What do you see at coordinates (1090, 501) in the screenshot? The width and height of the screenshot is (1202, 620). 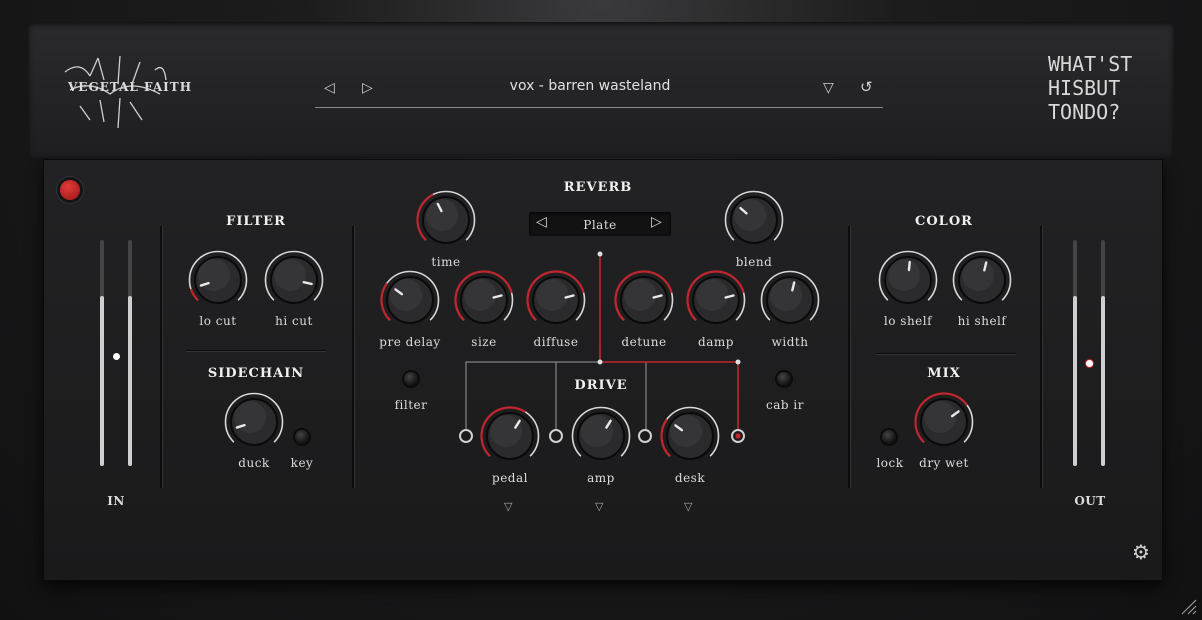 I see `out-label: OUT` at bounding box center [1090, 501].